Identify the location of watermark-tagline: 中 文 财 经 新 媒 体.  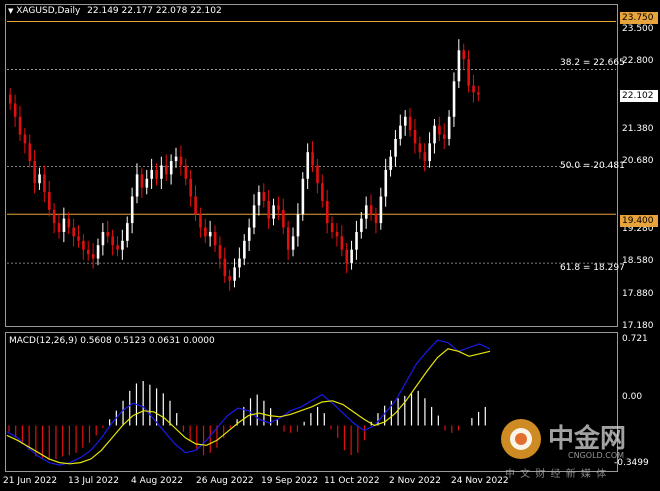
(556, 474).